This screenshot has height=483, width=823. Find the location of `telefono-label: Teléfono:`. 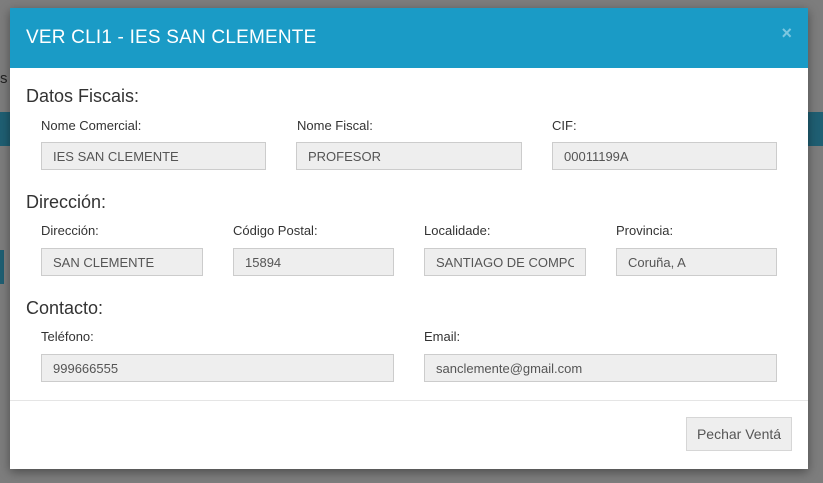

telefono-label: Teléfono: is located at coordinates (67, 336).